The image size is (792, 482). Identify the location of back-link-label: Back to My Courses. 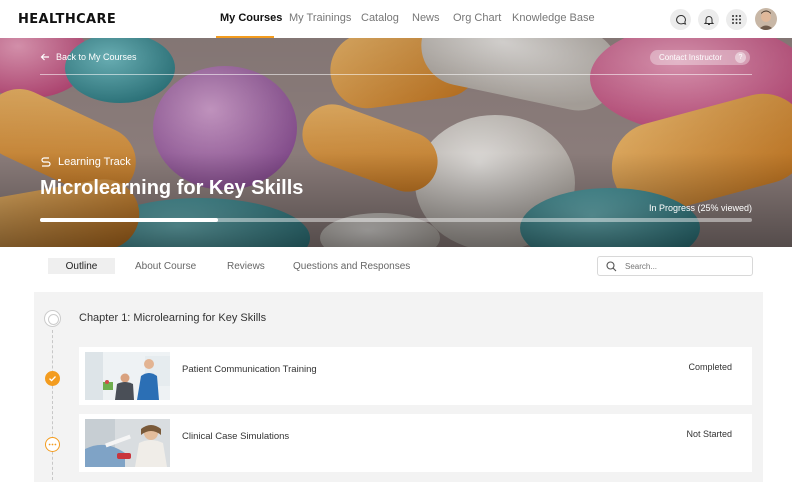
(96, 57).